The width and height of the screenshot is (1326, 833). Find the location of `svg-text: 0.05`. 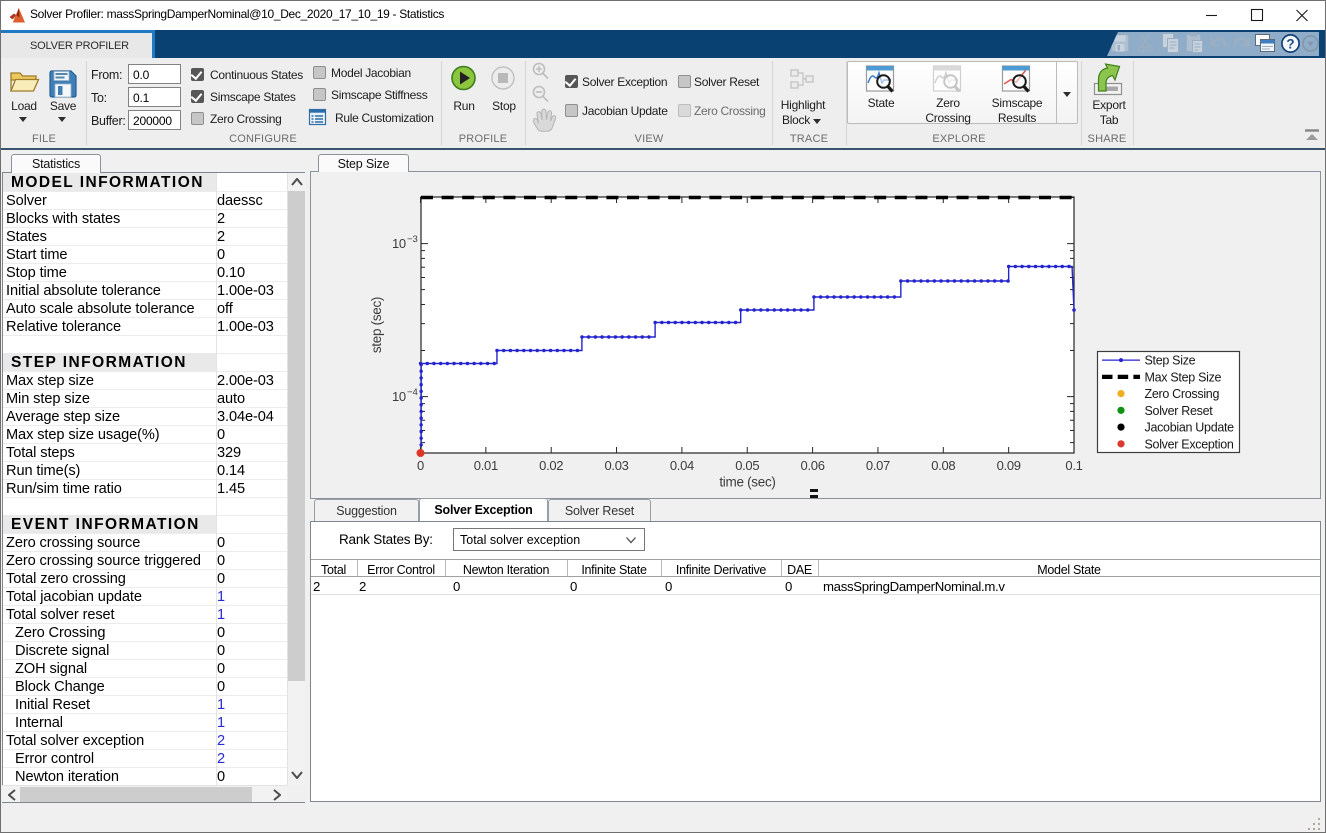

svg-text: 0.05 is located at coordinates (747, 465).